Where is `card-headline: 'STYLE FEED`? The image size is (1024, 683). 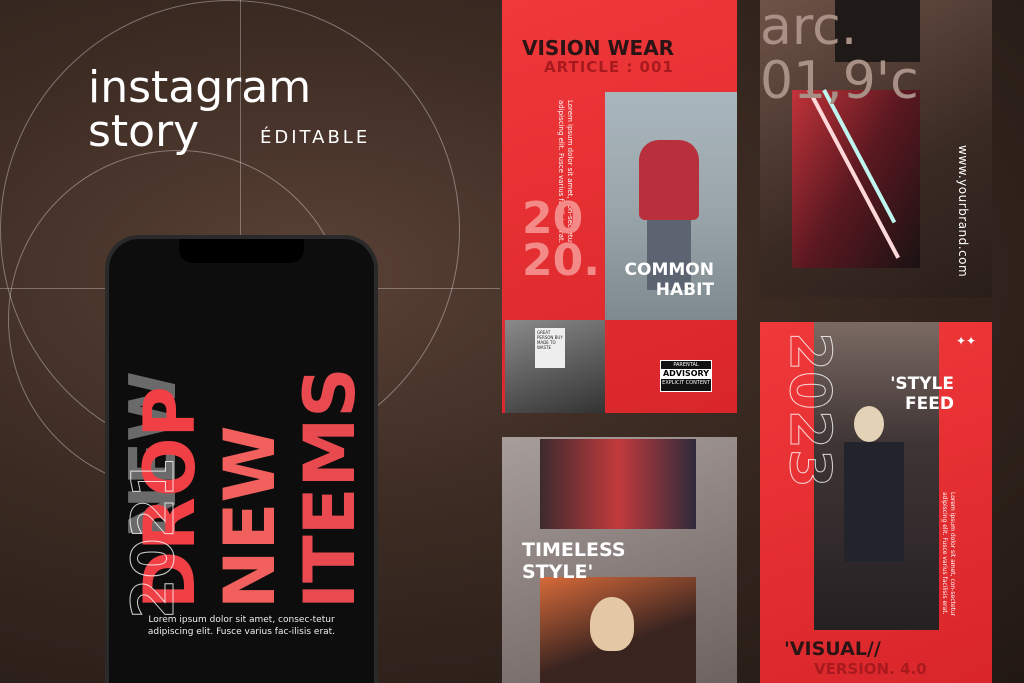
card-headline: 'STYLE FEED is located at coordinates (897, 394).